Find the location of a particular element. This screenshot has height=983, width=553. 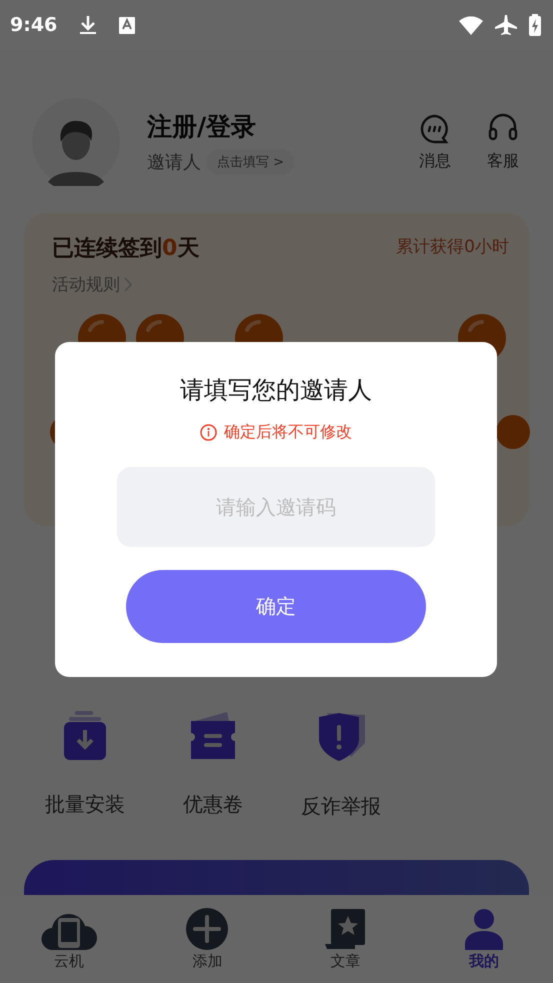

info-icon is located at coordinates (208, 432).